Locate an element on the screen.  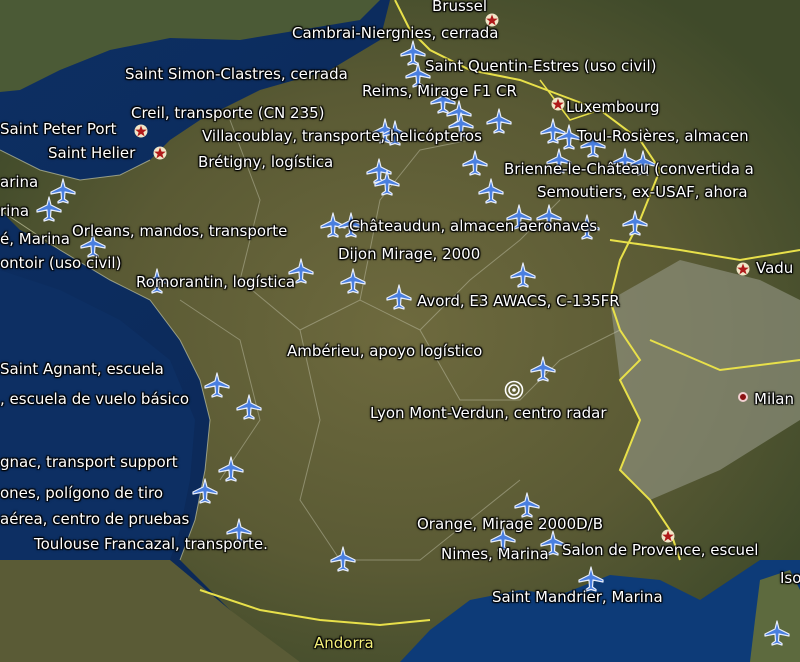
label-milan: Milan is located at coordinates (774, 399).